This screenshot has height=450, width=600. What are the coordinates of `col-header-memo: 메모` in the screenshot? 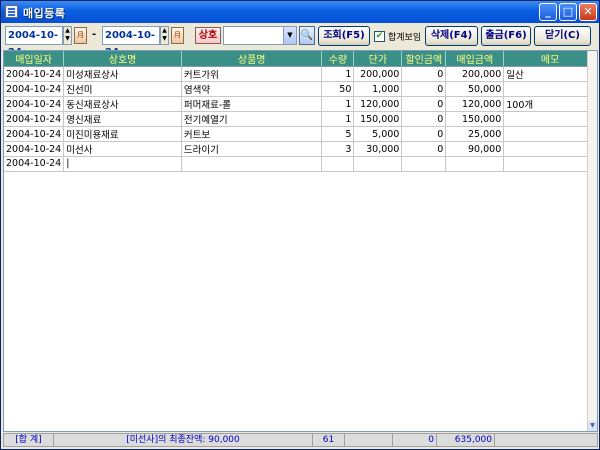 It's located at (550, 59).